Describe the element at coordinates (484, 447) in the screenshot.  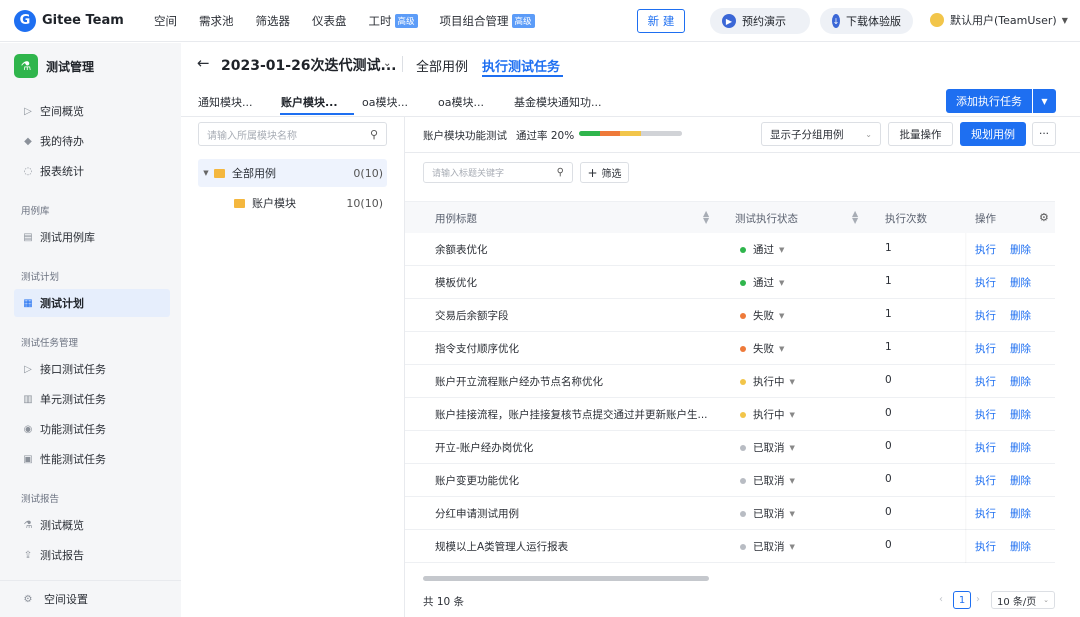
I see `case-title: 开立-账户经办岗优化` at that location.